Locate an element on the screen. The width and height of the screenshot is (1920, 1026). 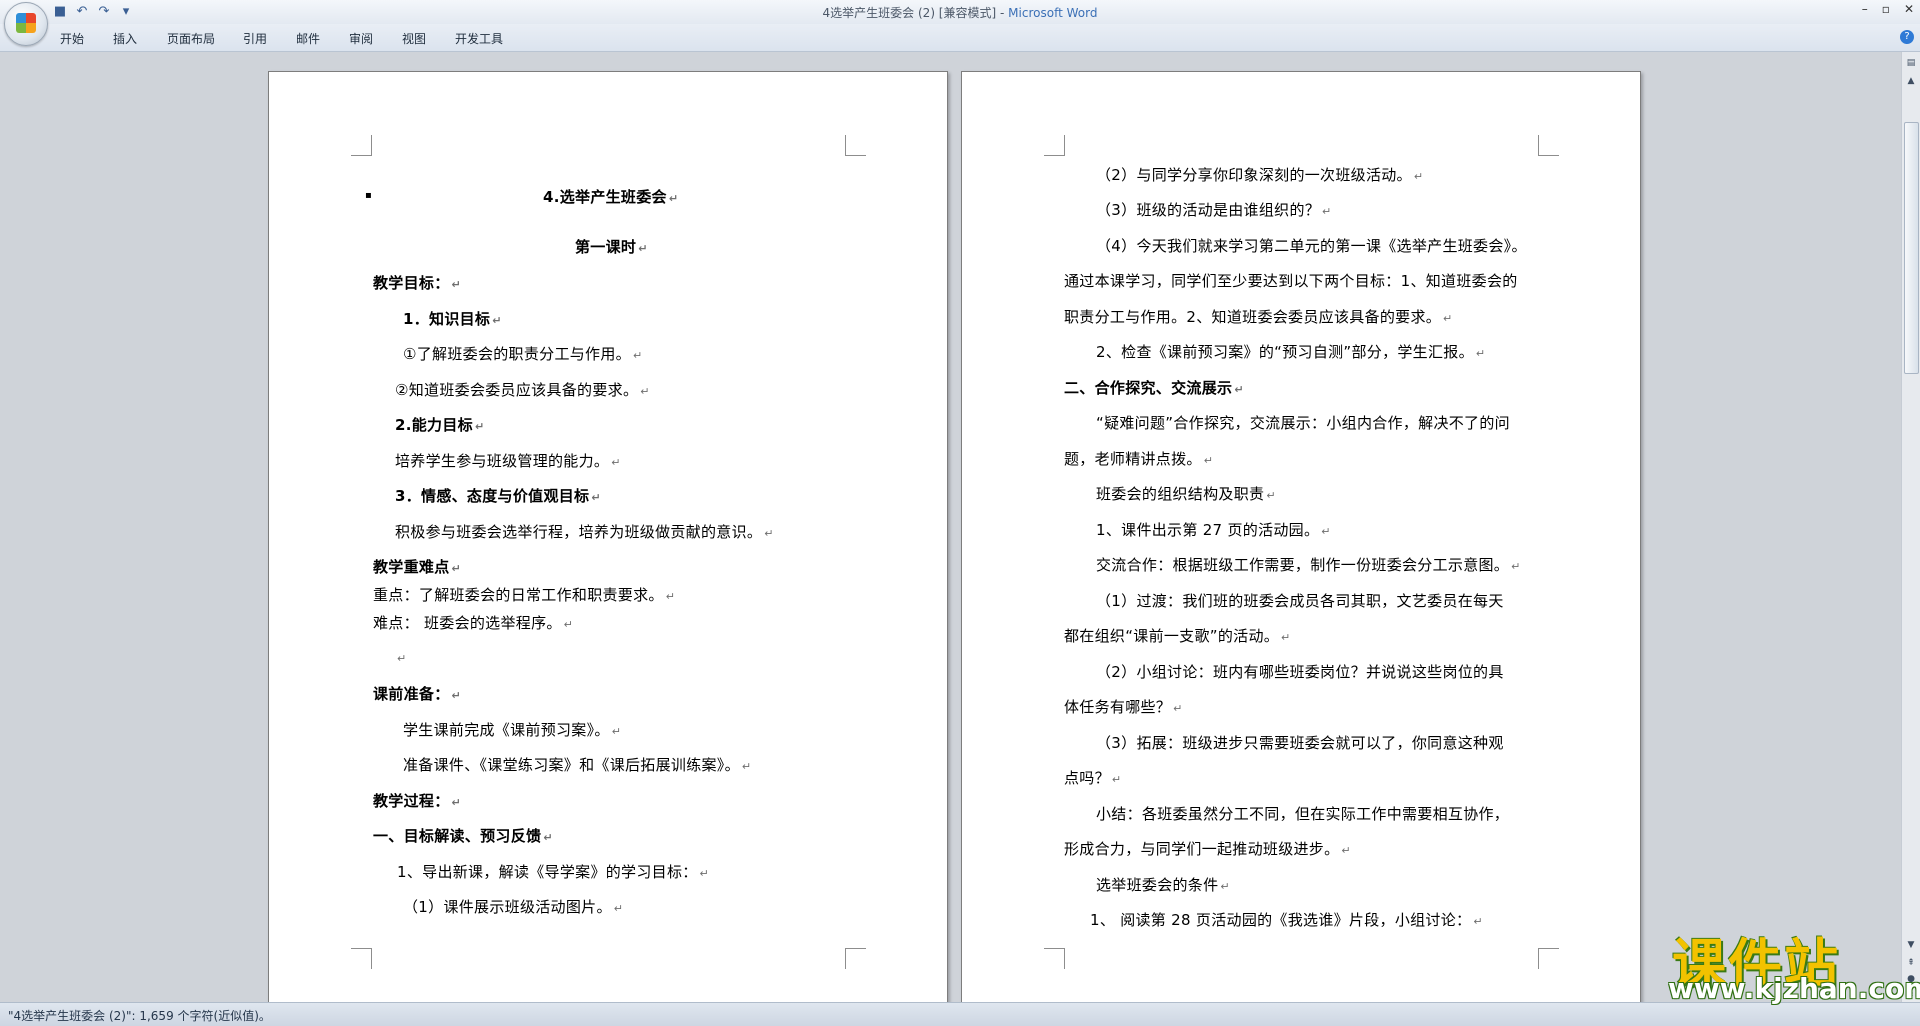
body-paragraph: 1、课件出示第 27 页的活动园。 ↵ is located at coordinates (1213, 530).